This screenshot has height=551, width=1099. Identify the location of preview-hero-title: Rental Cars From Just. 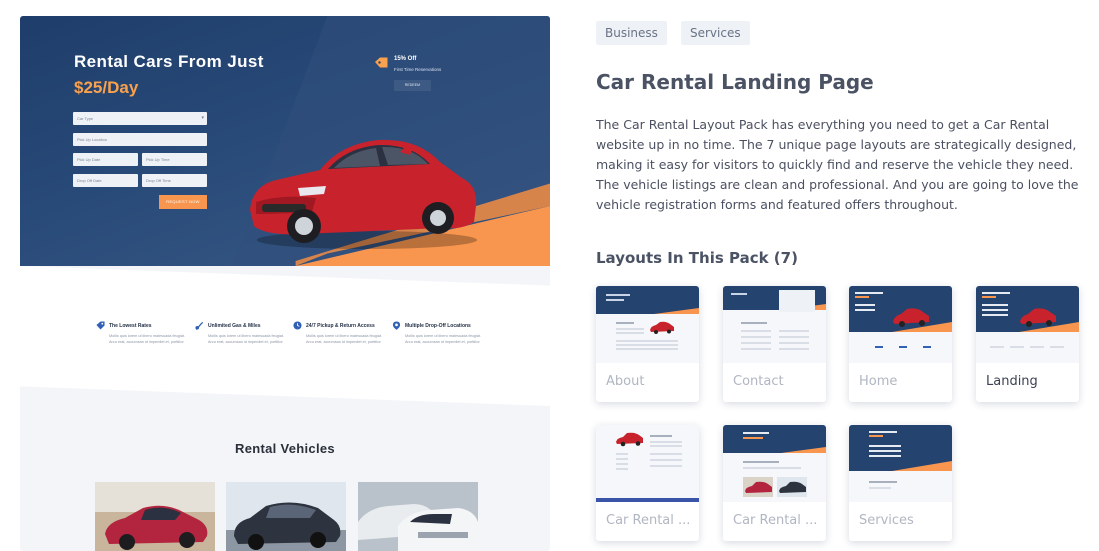
(169, 61).